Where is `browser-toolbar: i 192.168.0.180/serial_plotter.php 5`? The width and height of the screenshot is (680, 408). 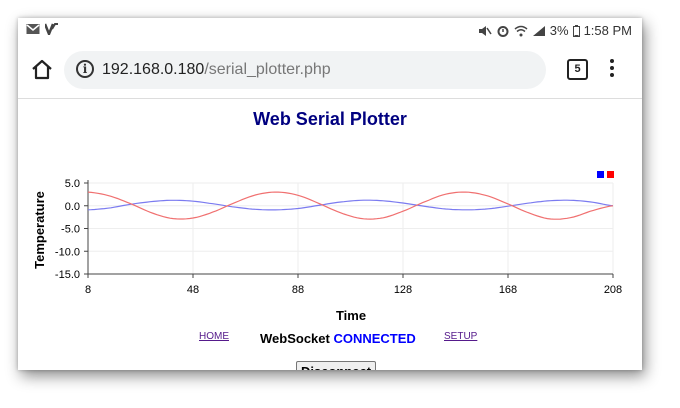 browser-toolbar: i 192.168.0.180/serial_plotter.php 5 is located at coordinates (330, 71).